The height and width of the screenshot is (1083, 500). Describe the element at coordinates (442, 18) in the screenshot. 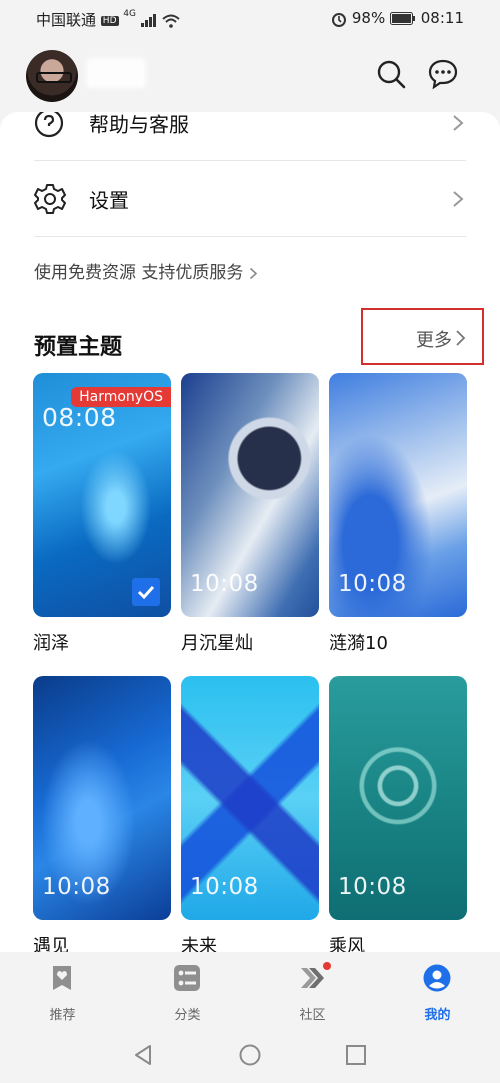

I see `clock-time: 08:11` at that location.